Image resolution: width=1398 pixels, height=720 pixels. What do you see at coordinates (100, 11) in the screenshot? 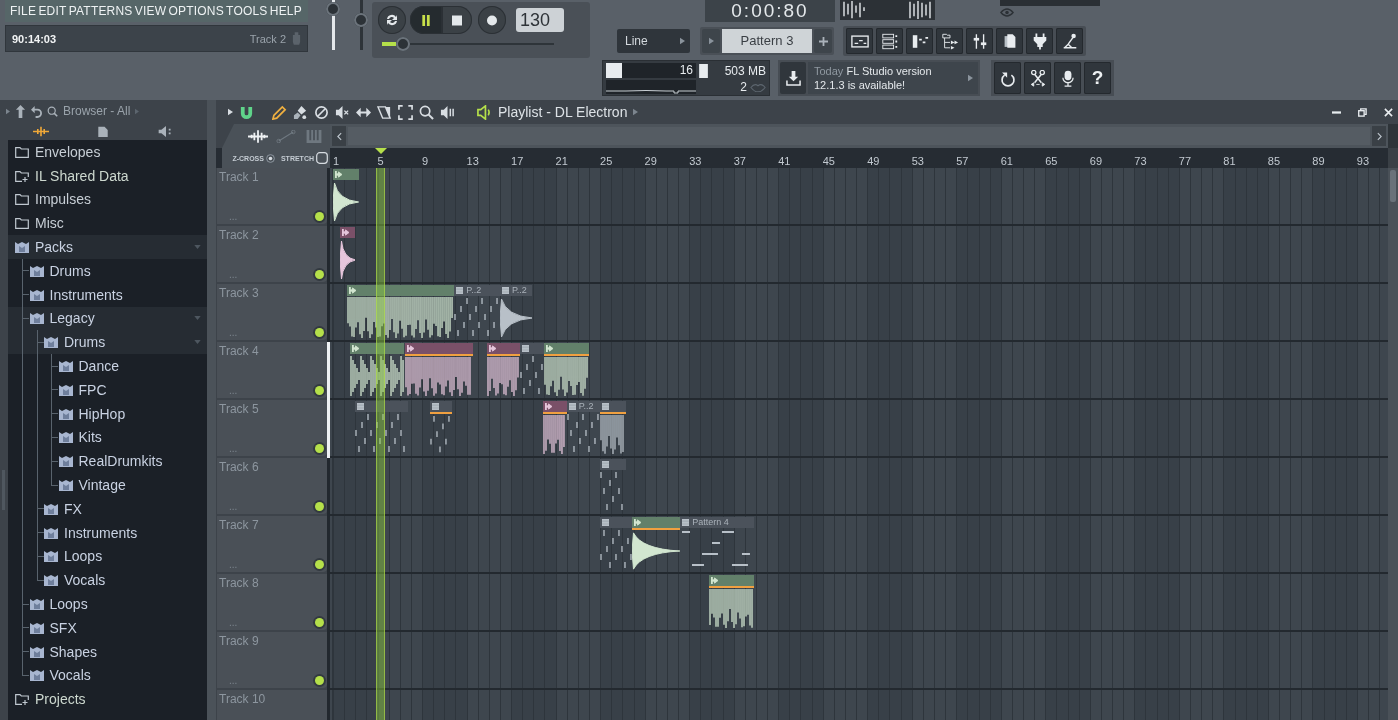
I see `menu-item: PATTERNS` at bounding box center [100, 11].